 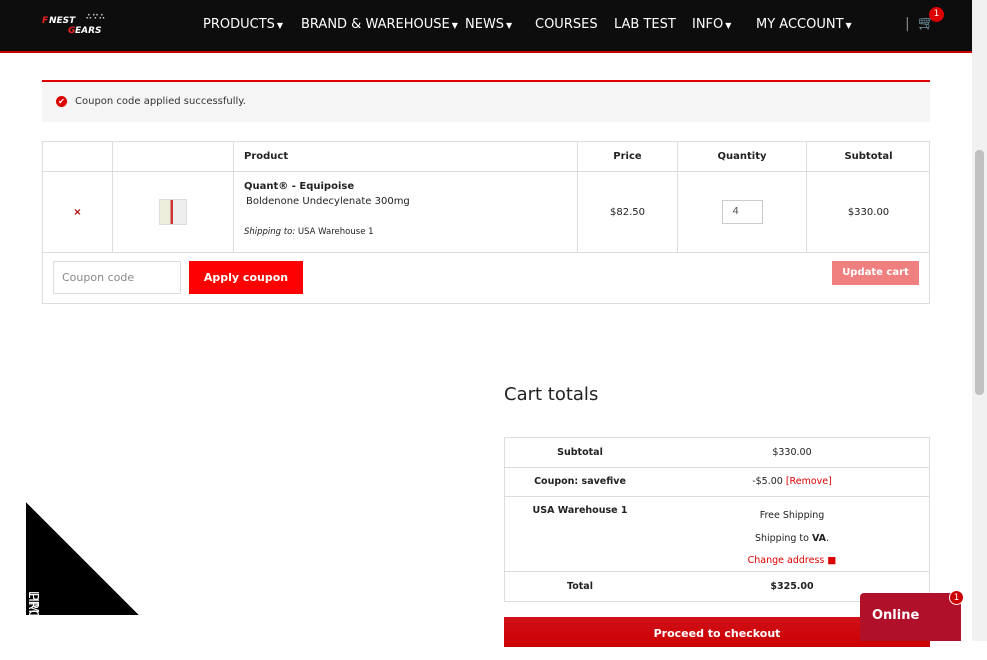 I want to click on scrollbar-thumb, so click(x=979, y=272).